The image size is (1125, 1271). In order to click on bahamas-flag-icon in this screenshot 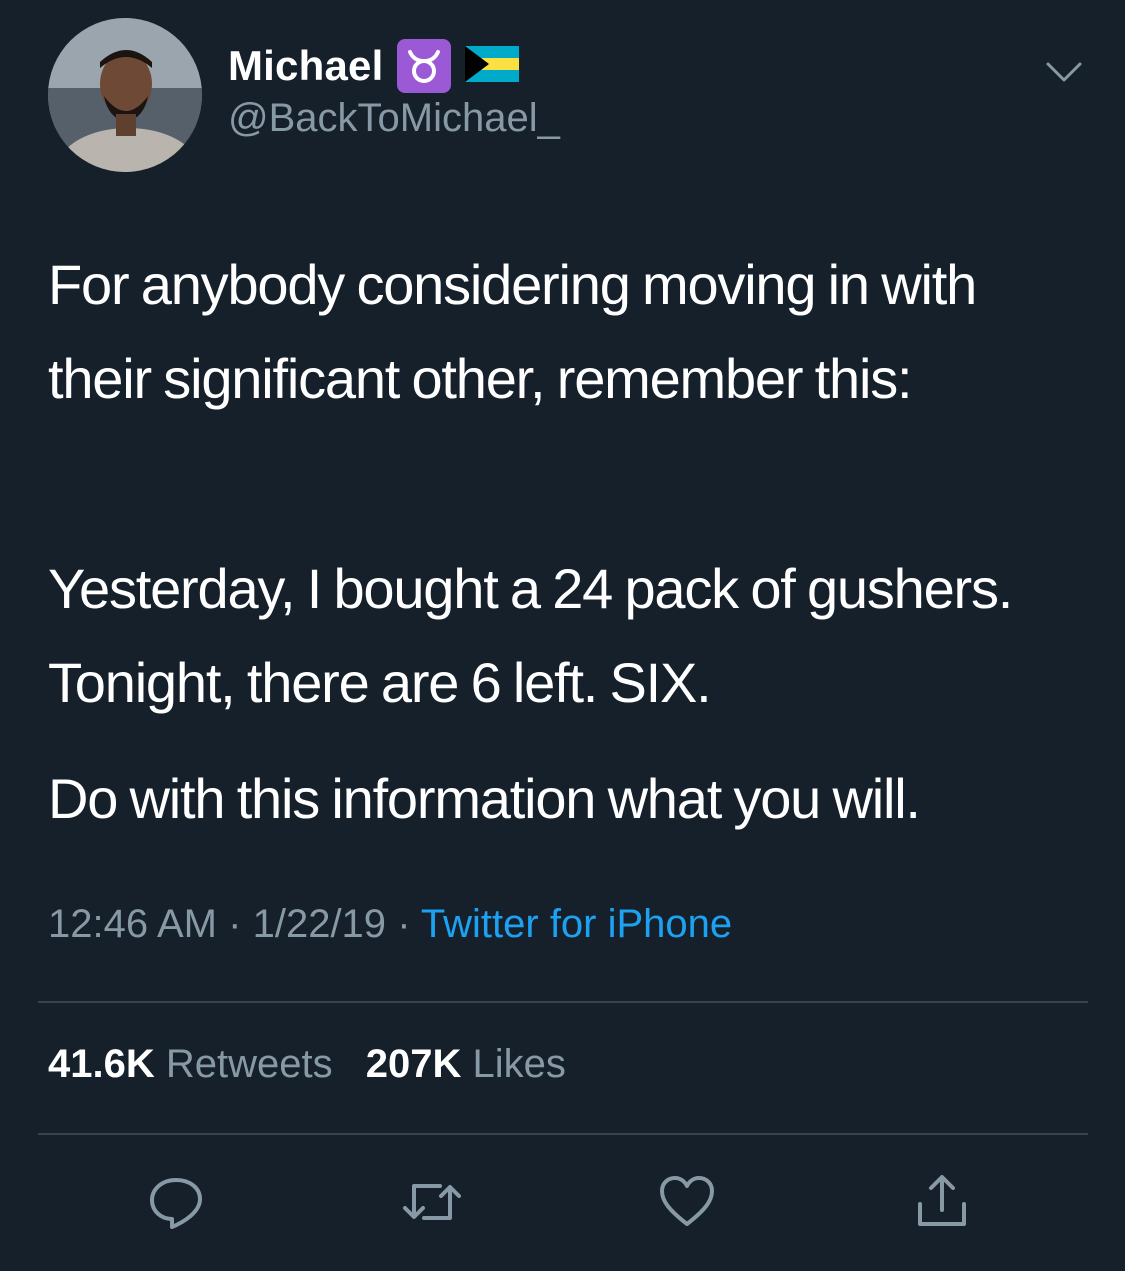, I will do `click(492, 66)`.